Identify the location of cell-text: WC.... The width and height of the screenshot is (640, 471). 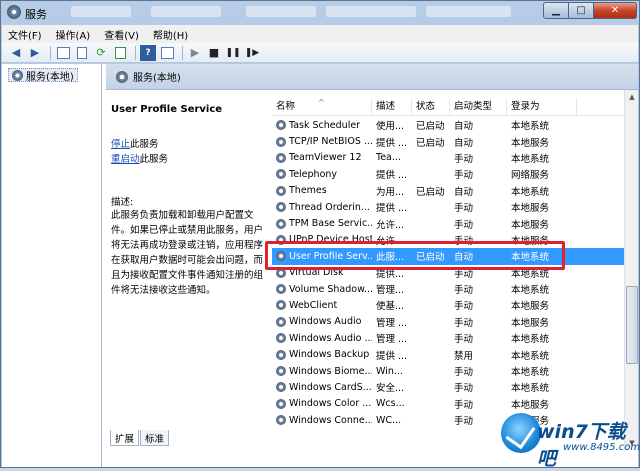
(389, 420).